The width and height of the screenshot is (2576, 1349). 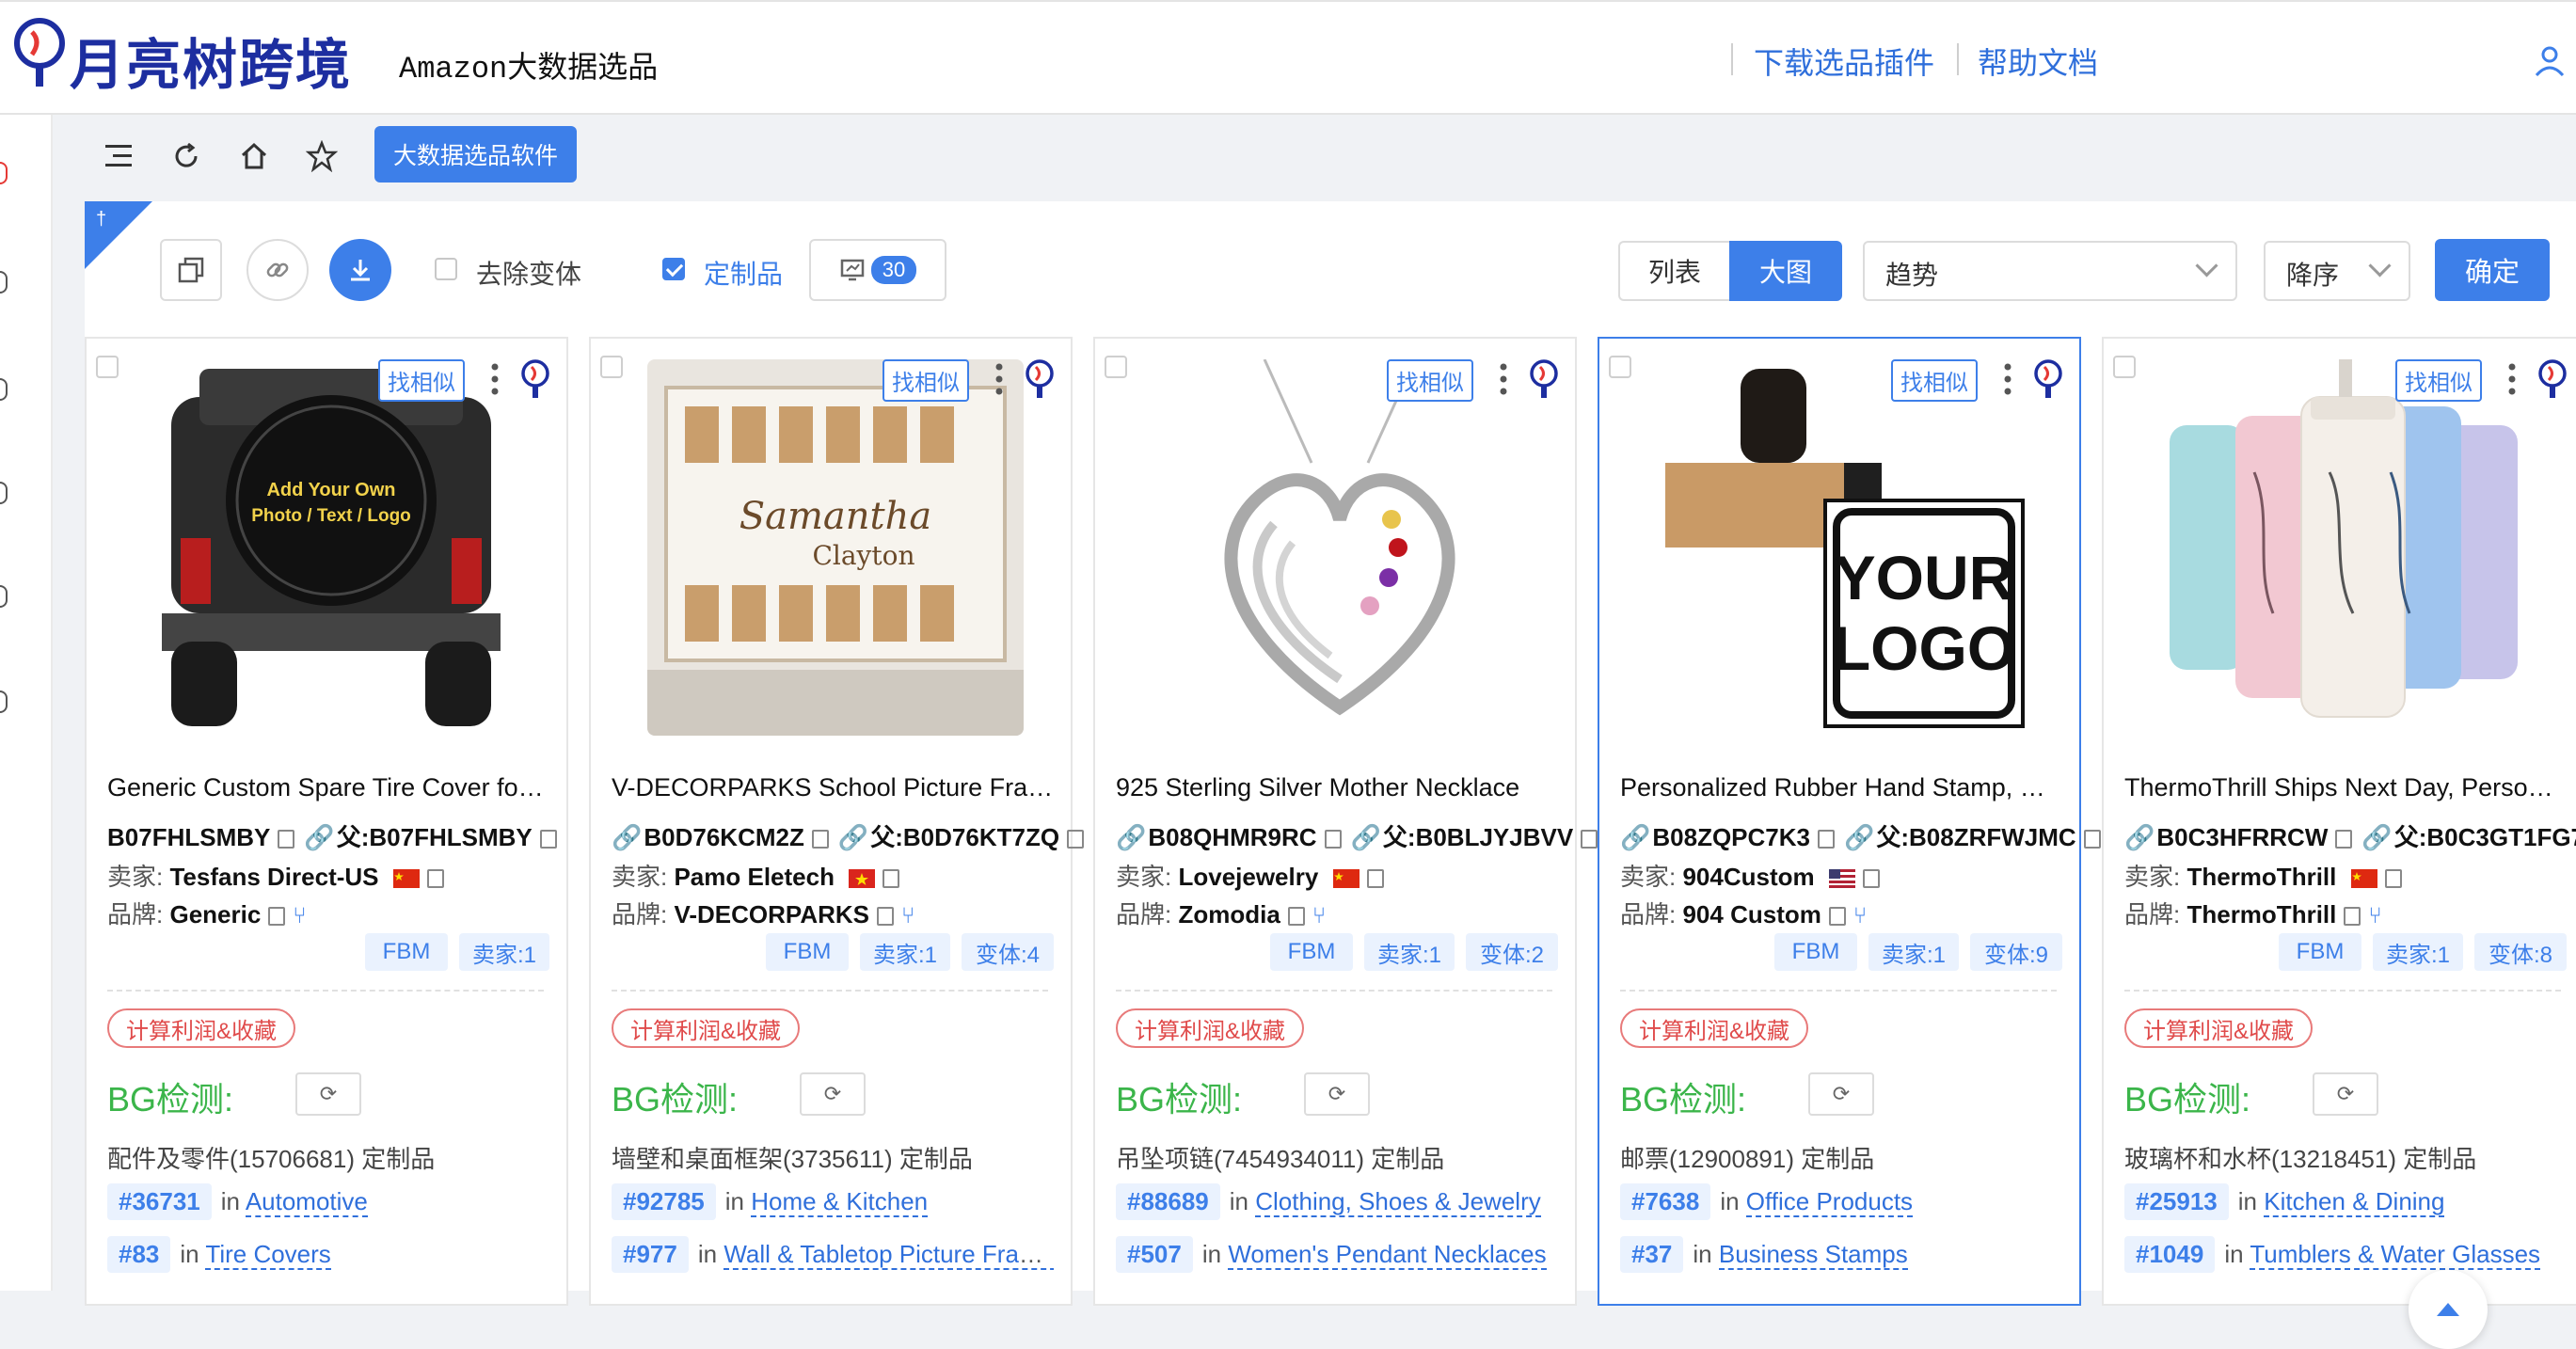 What do you see at coordinates (964, 837) in the screenshot?
I see `parent-asin-value: 父:B0D76KT7ZQ` at bounding box center [964, 837].